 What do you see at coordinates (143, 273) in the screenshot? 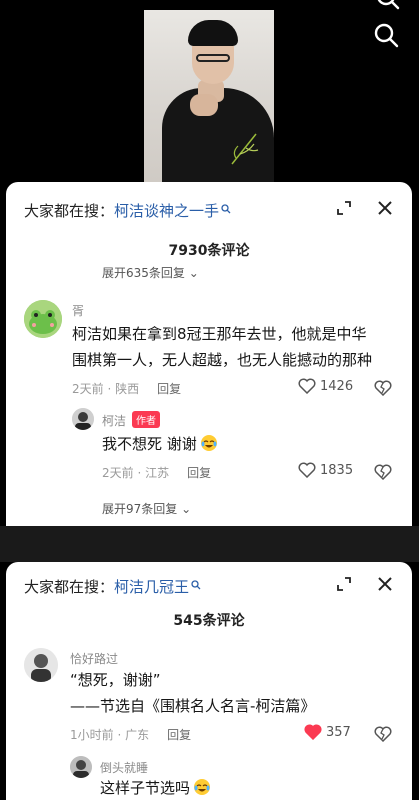
I see `expand-replies-label: 展开635条回复` at bounding box center [143, 273].